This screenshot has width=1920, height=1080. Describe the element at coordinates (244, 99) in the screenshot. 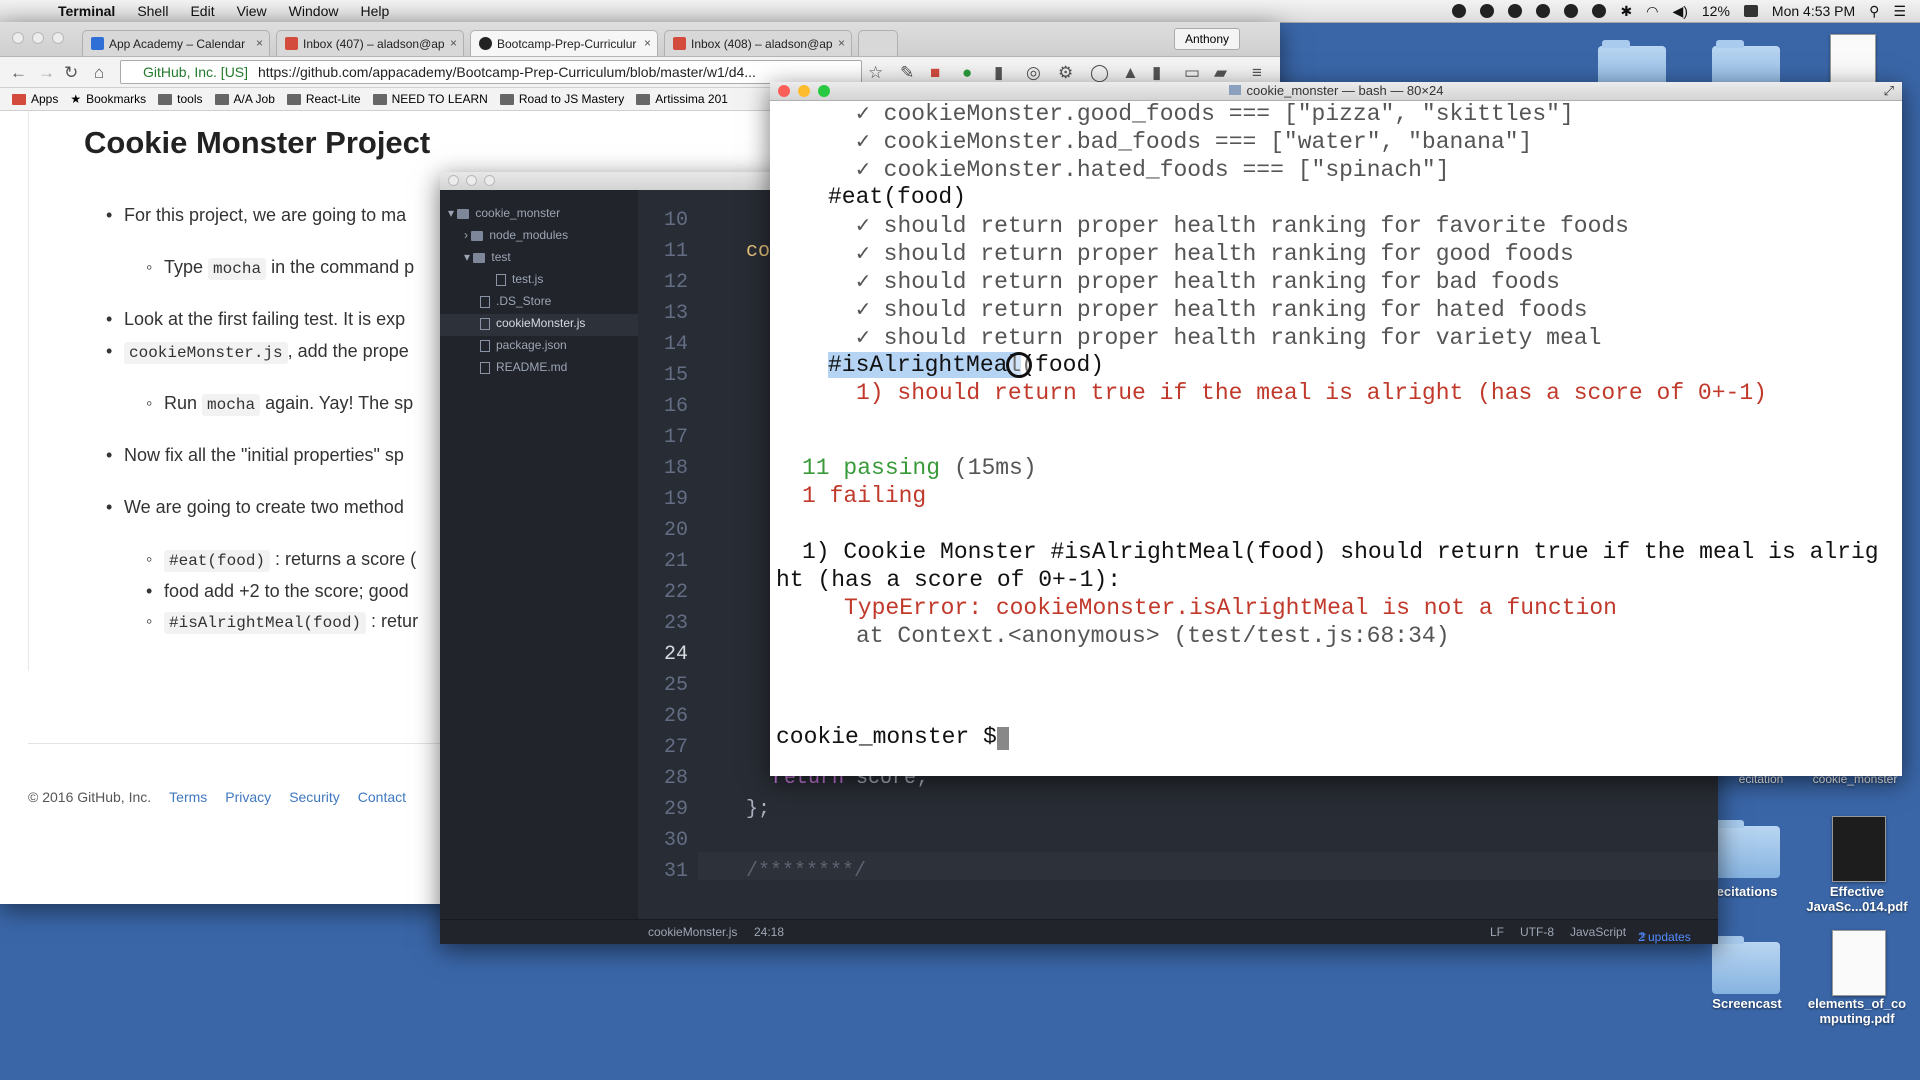

I see `bookmark-aa-job: A/A Job` at that location.